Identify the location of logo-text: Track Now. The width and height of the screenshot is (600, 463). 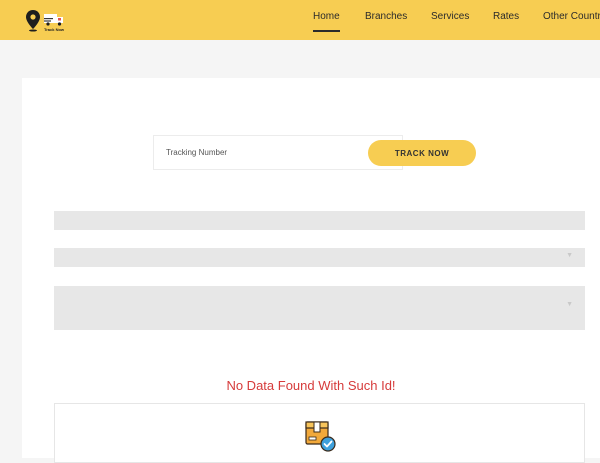
(54, 29).